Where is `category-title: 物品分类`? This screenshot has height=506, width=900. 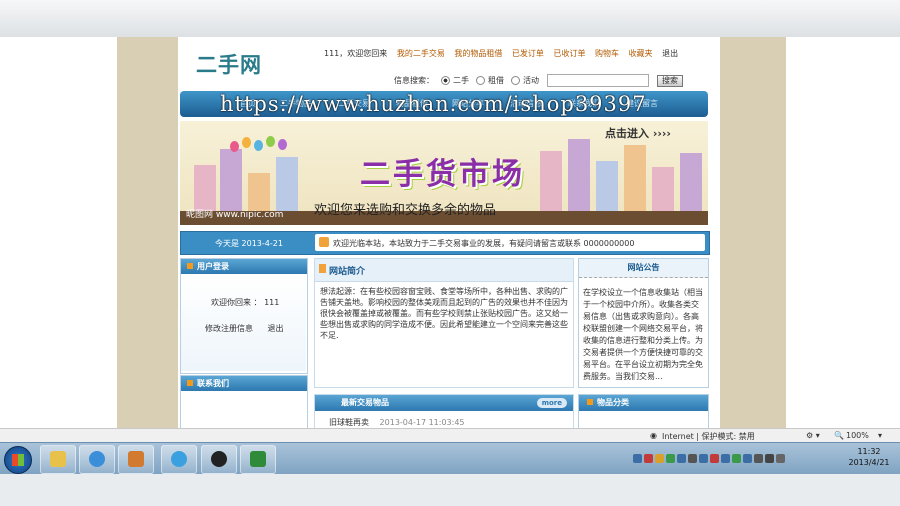
category-title: 物品分类 is located at coordinates (613, 402).